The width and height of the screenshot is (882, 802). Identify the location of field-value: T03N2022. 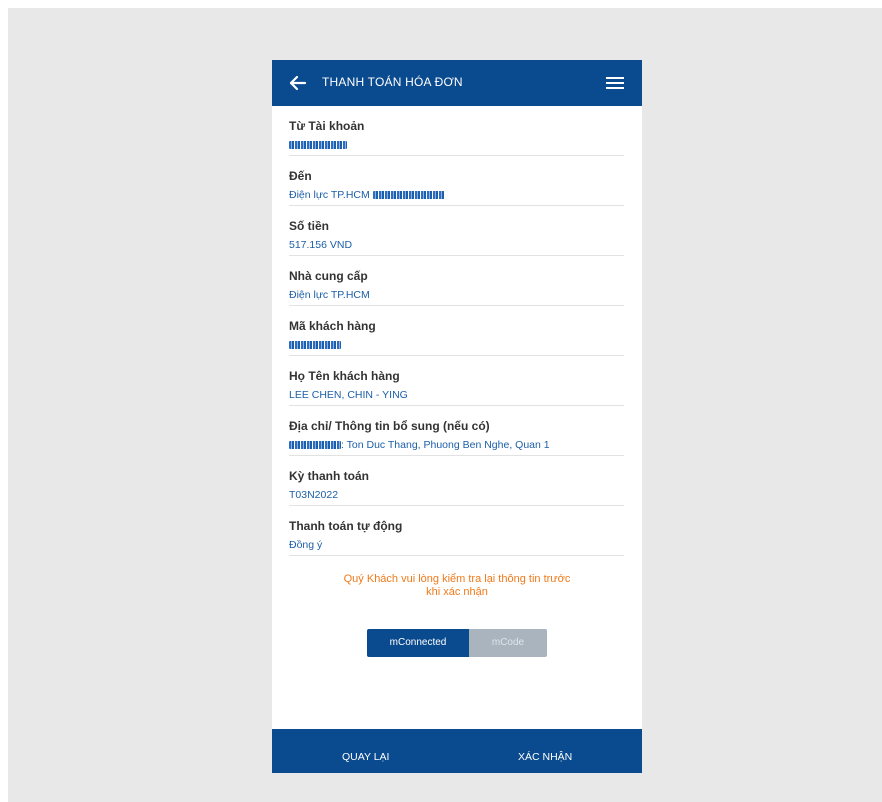
(314, 495).